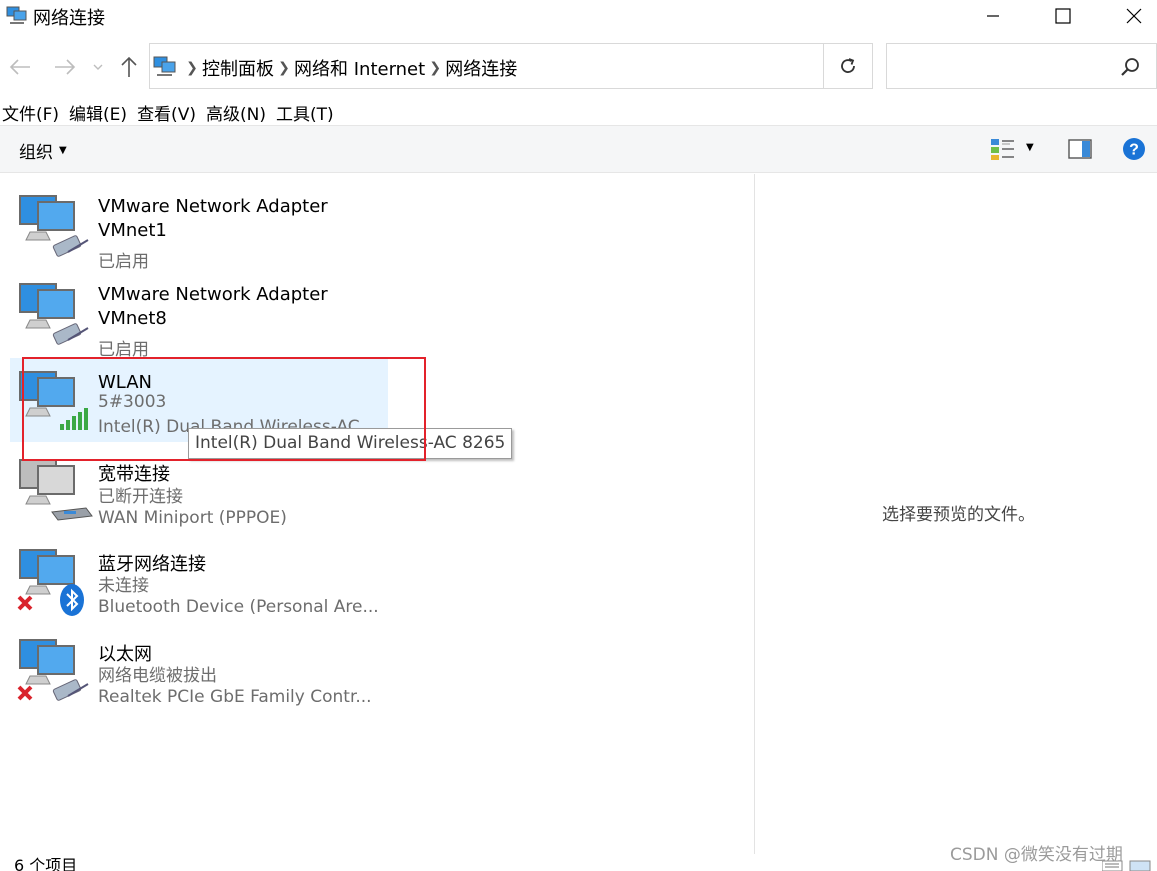  I want to click on refresh-icon, so click(848, 65).